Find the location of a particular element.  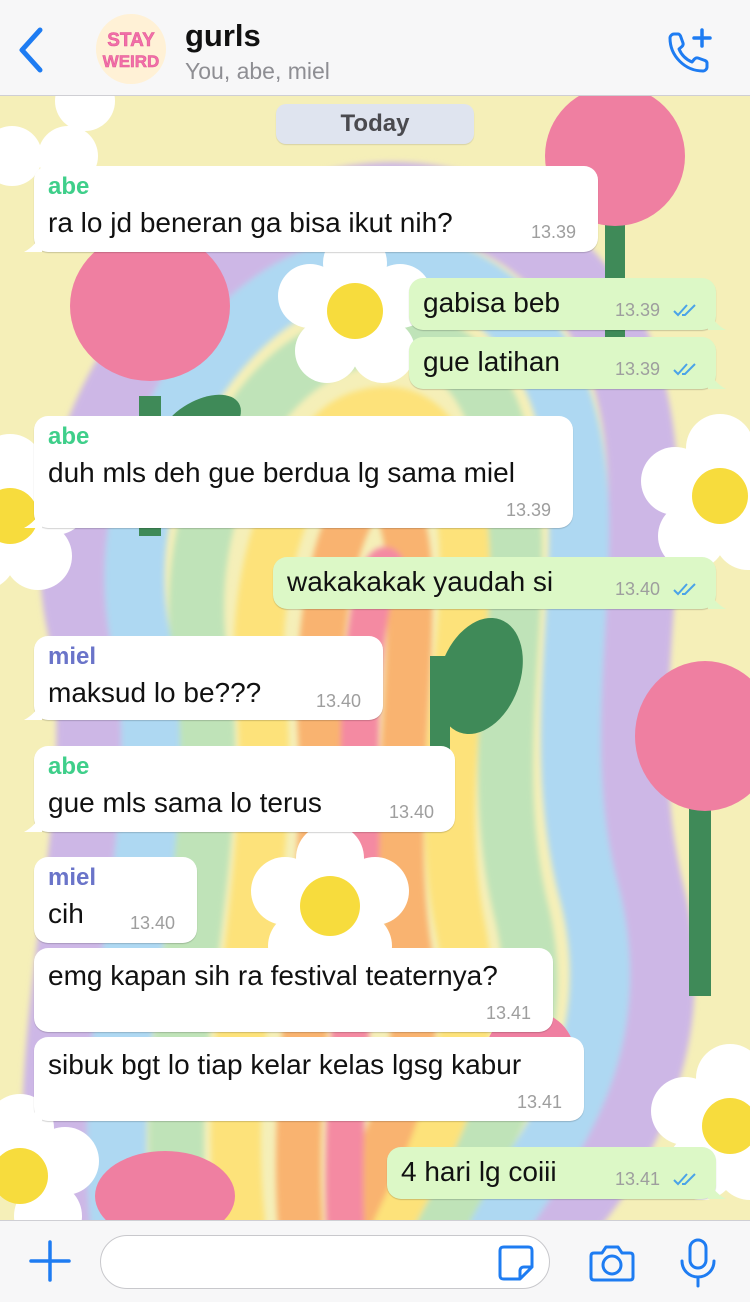

sticker-icon is located at coordinates (516, 1263).